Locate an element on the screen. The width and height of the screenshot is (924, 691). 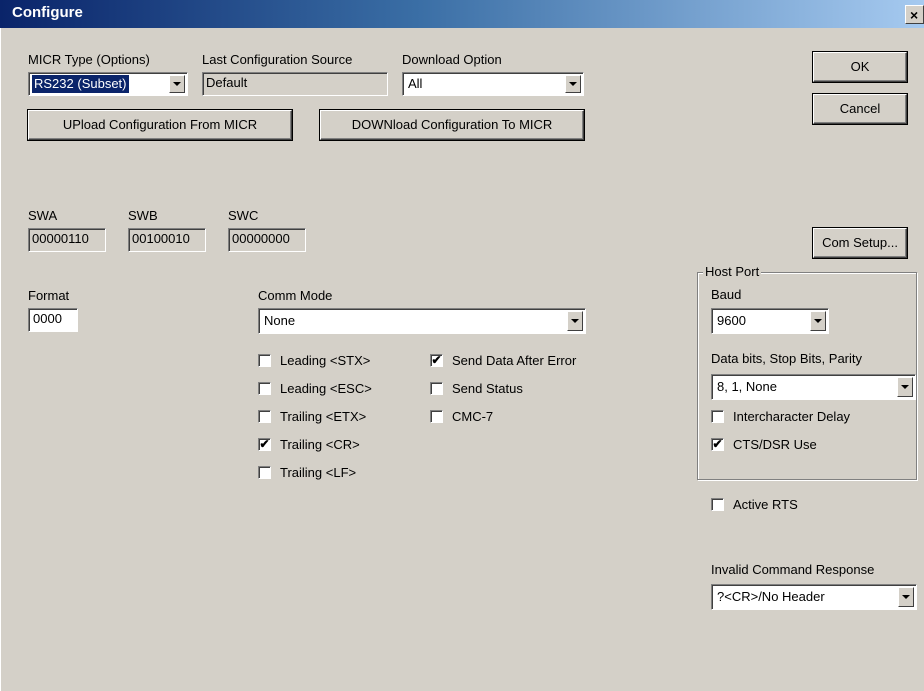
comm-mode-value: None is located at coordinates (280, 320).